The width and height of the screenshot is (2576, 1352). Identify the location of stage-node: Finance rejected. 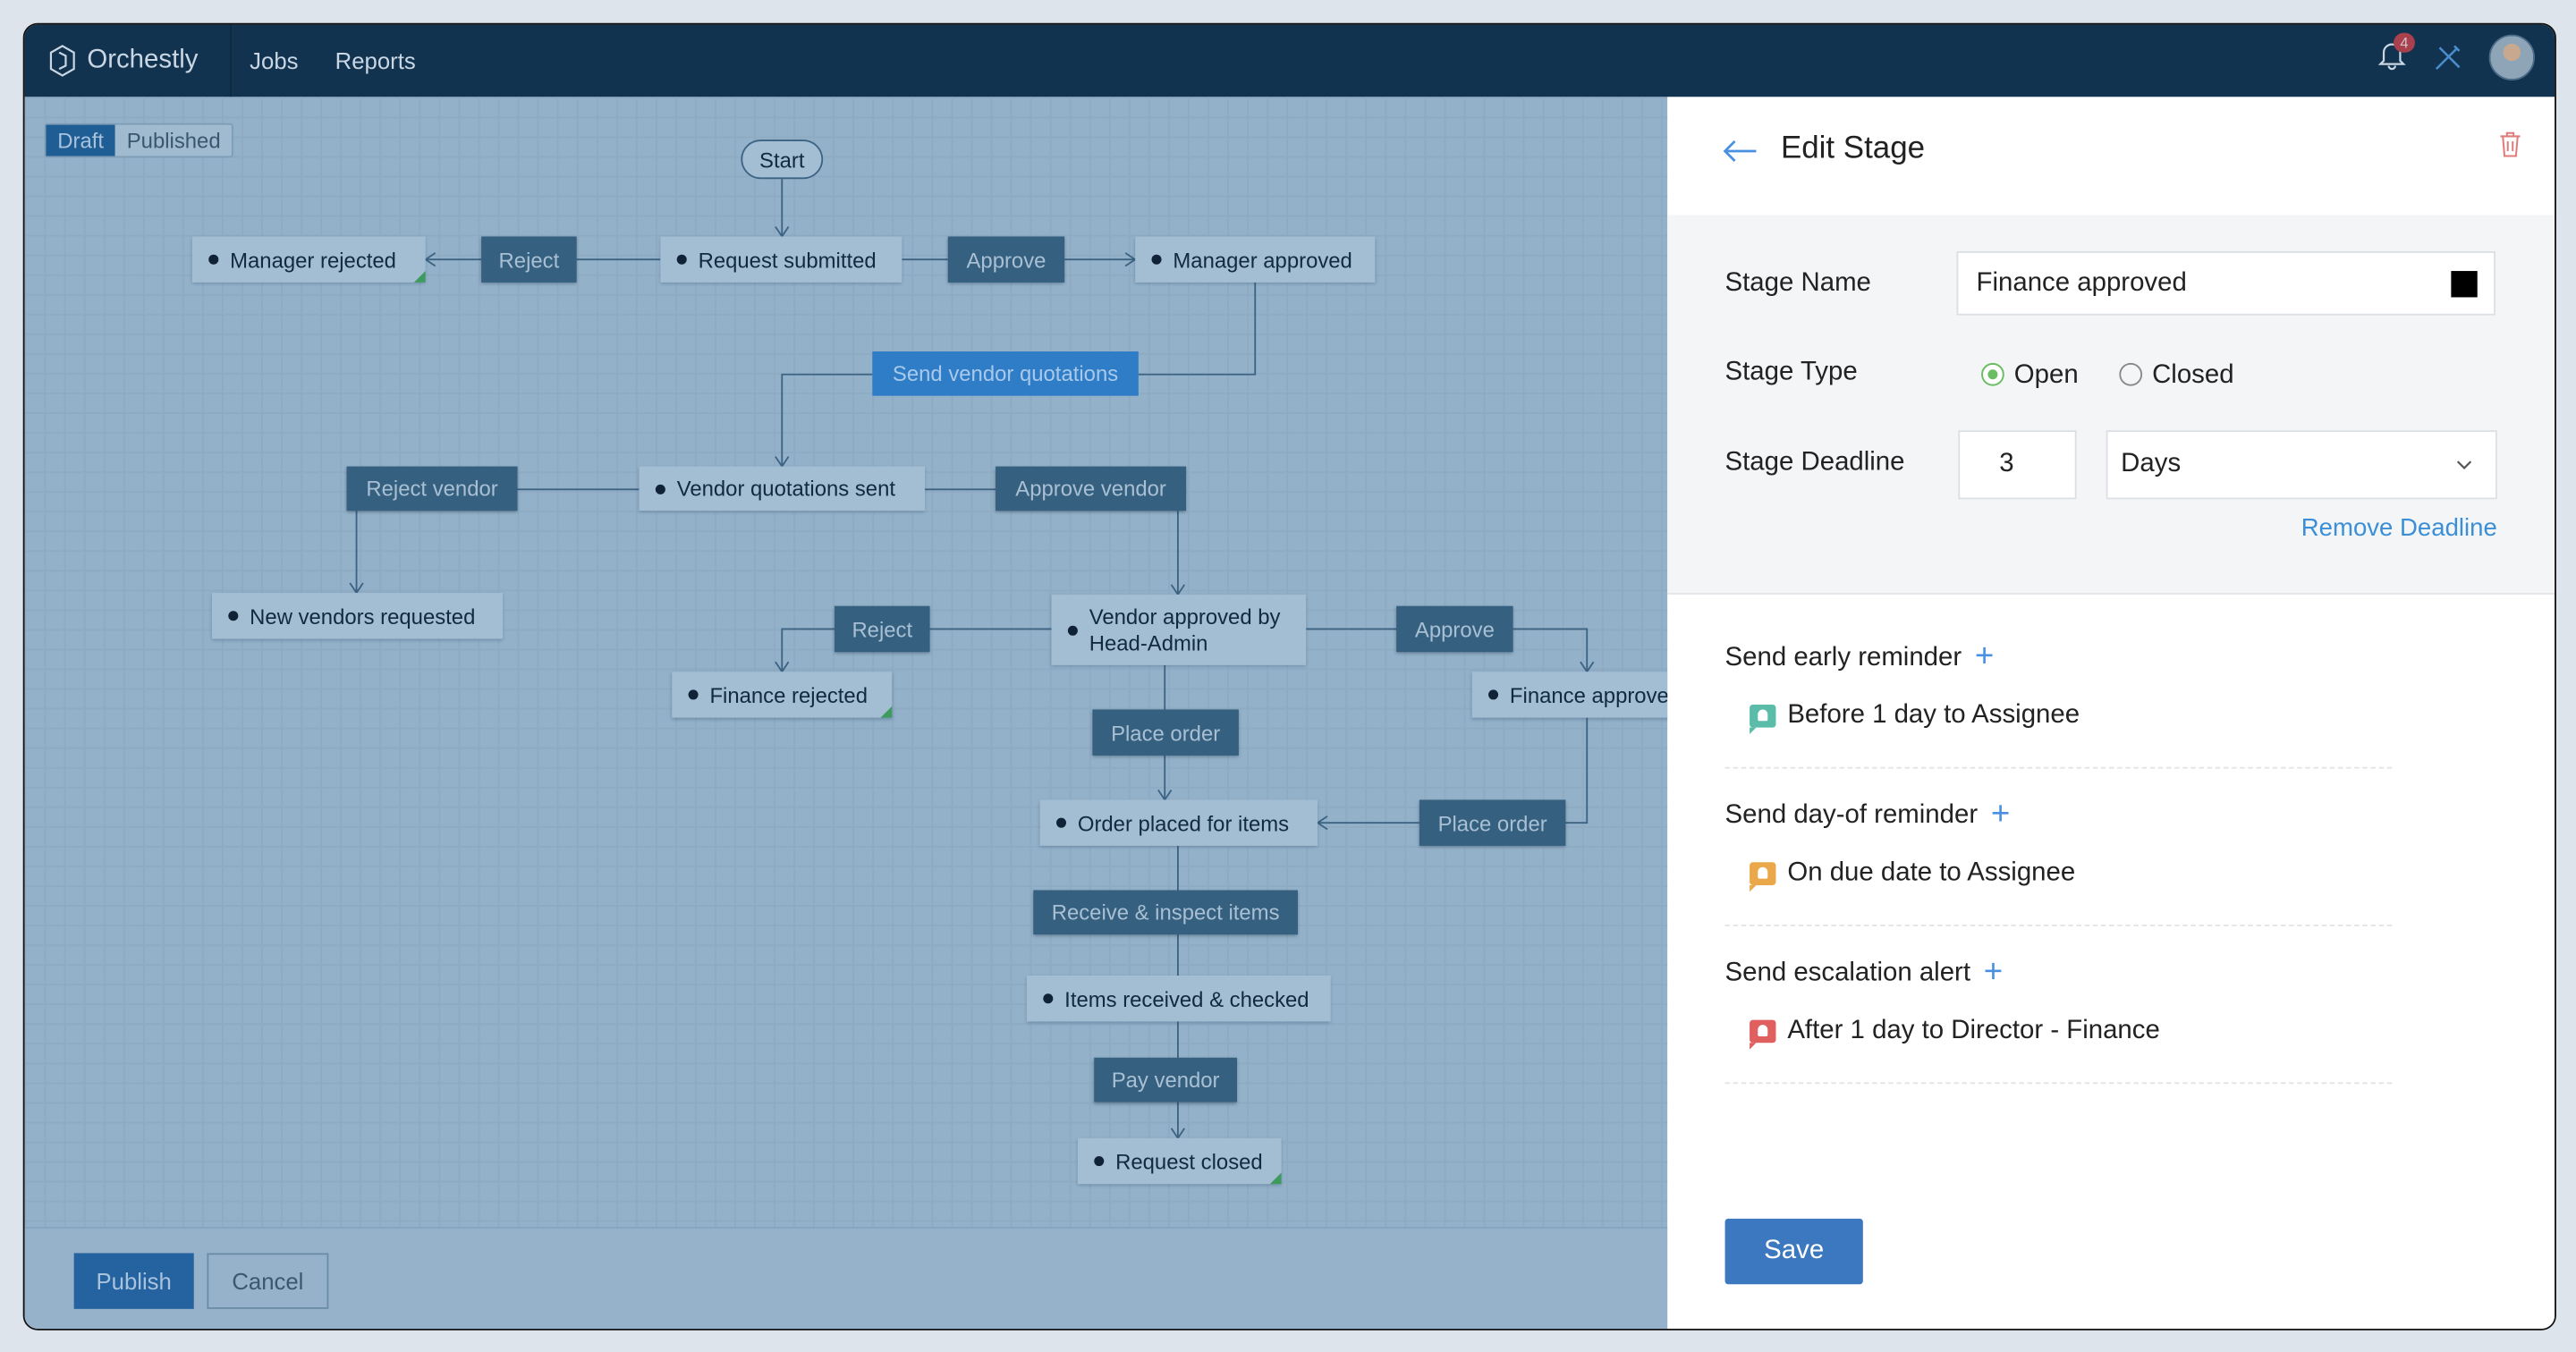
(782, 695).